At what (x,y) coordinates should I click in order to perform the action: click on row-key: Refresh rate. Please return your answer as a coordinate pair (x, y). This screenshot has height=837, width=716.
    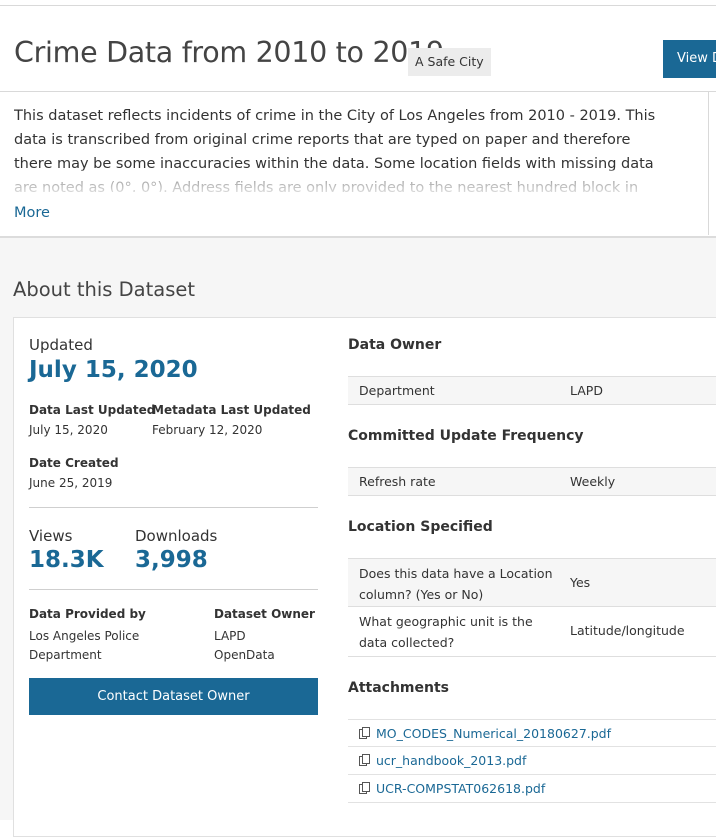
    Looking at the image, I should click on (397, 481).